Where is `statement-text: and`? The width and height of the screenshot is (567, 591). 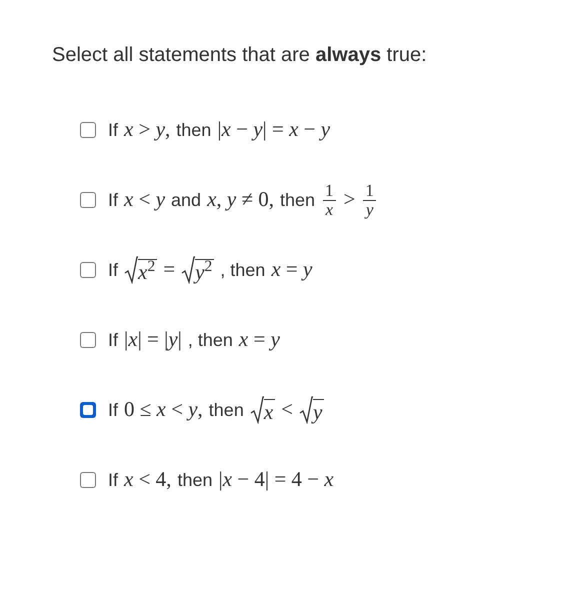
statement-text: and is located at coordinates (186, 200).